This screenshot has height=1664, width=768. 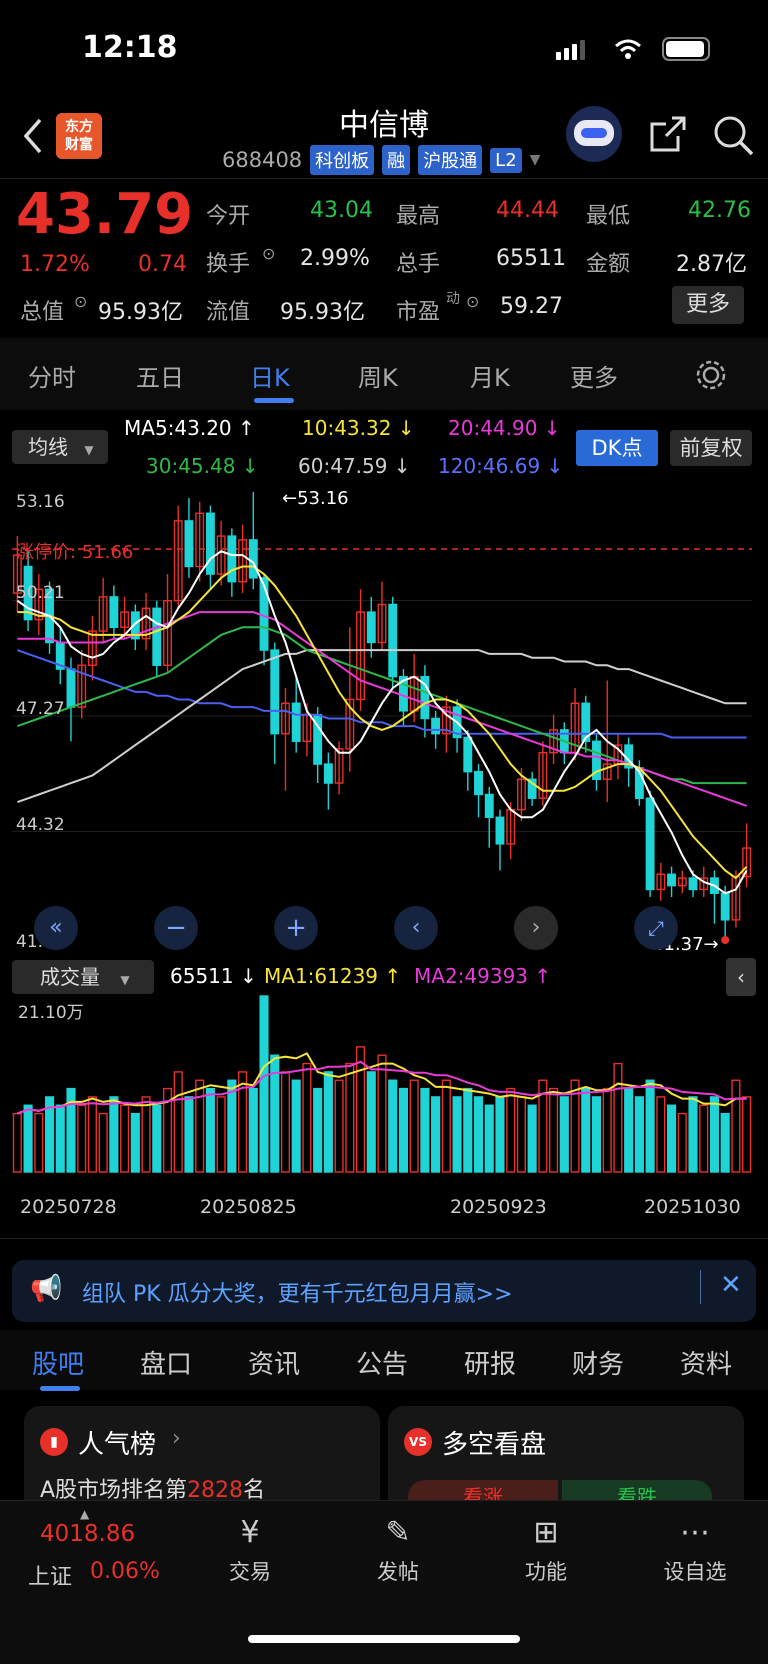 What do you see at coordinates (202, 466) in the screenshot?
I see `ma30-label: 30:45.48 ↓` at bounding box center [202, 466].